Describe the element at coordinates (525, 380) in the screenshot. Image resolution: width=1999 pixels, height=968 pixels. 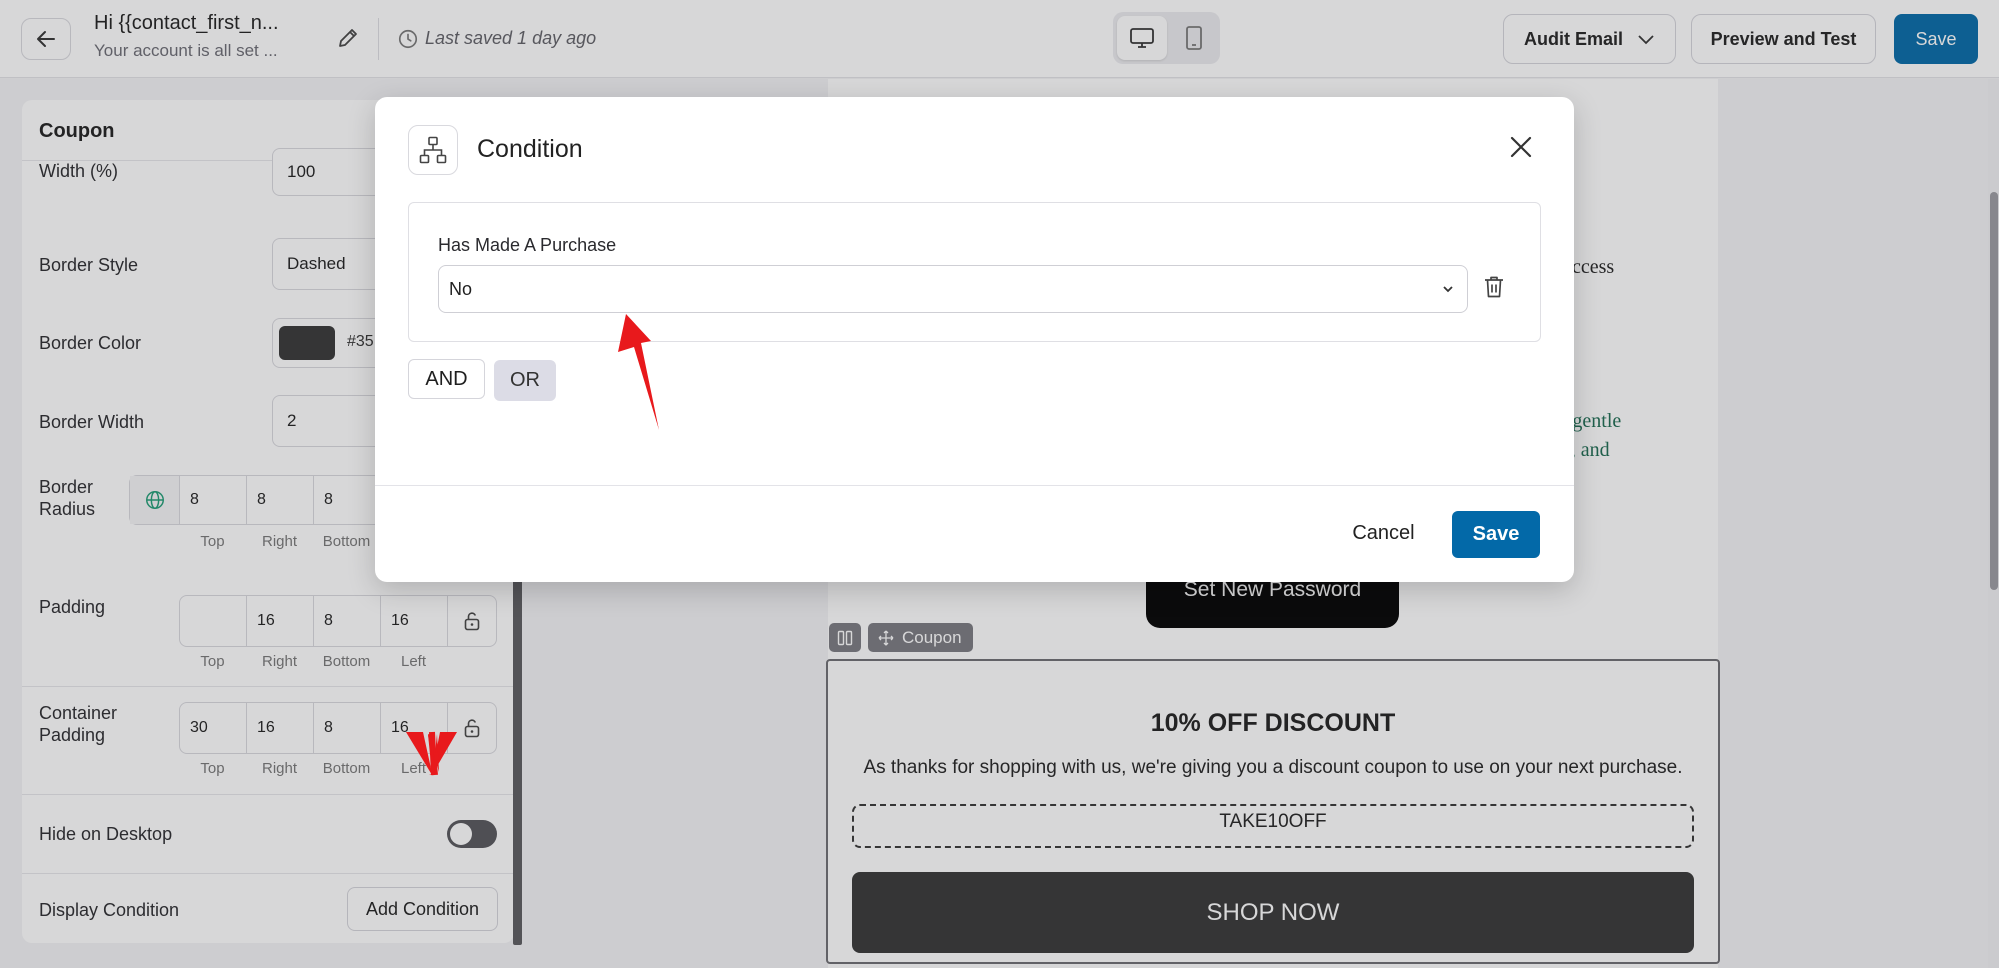
I see `or-button: OR` at that location.